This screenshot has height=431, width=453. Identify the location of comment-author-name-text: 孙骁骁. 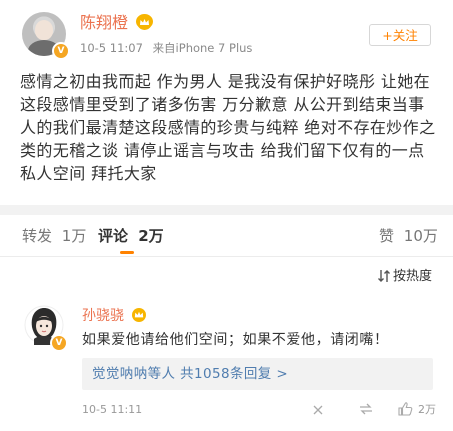
(103, 316).